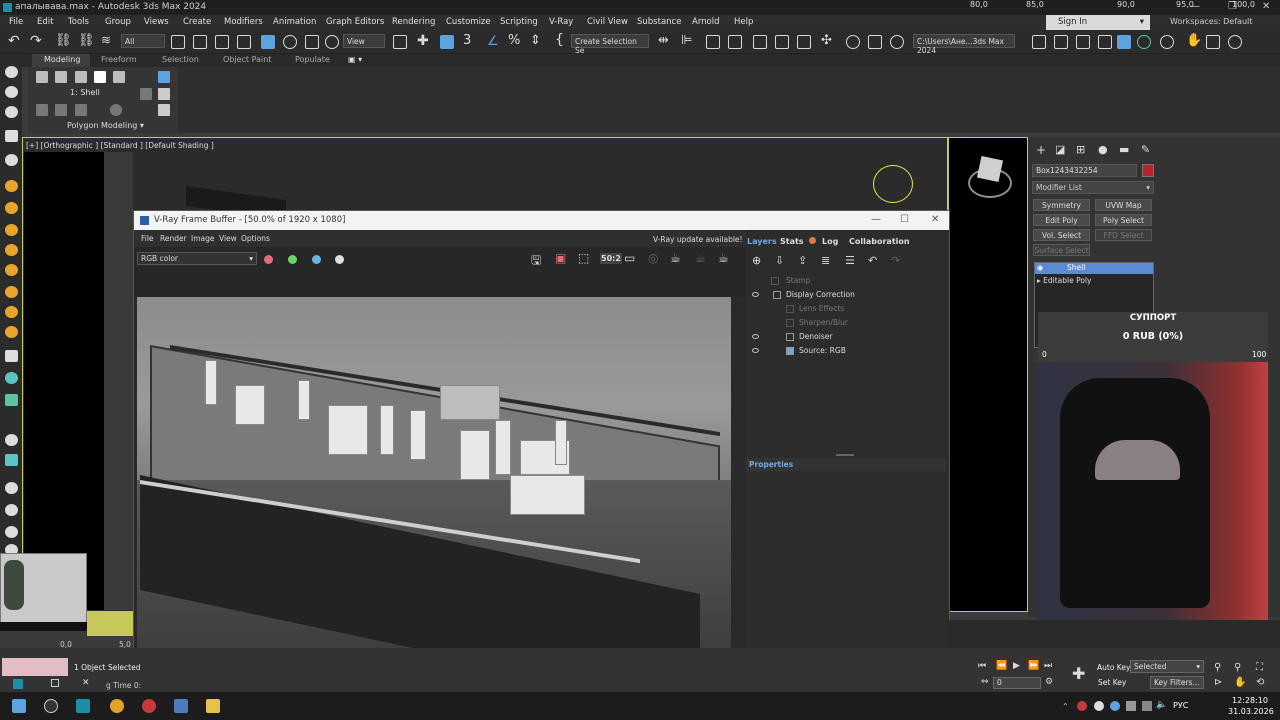 The image size is (1280, 720). Describe the element at coordinates (11, 460) in the screenshot. I see `tool-pane-icon` at that location.